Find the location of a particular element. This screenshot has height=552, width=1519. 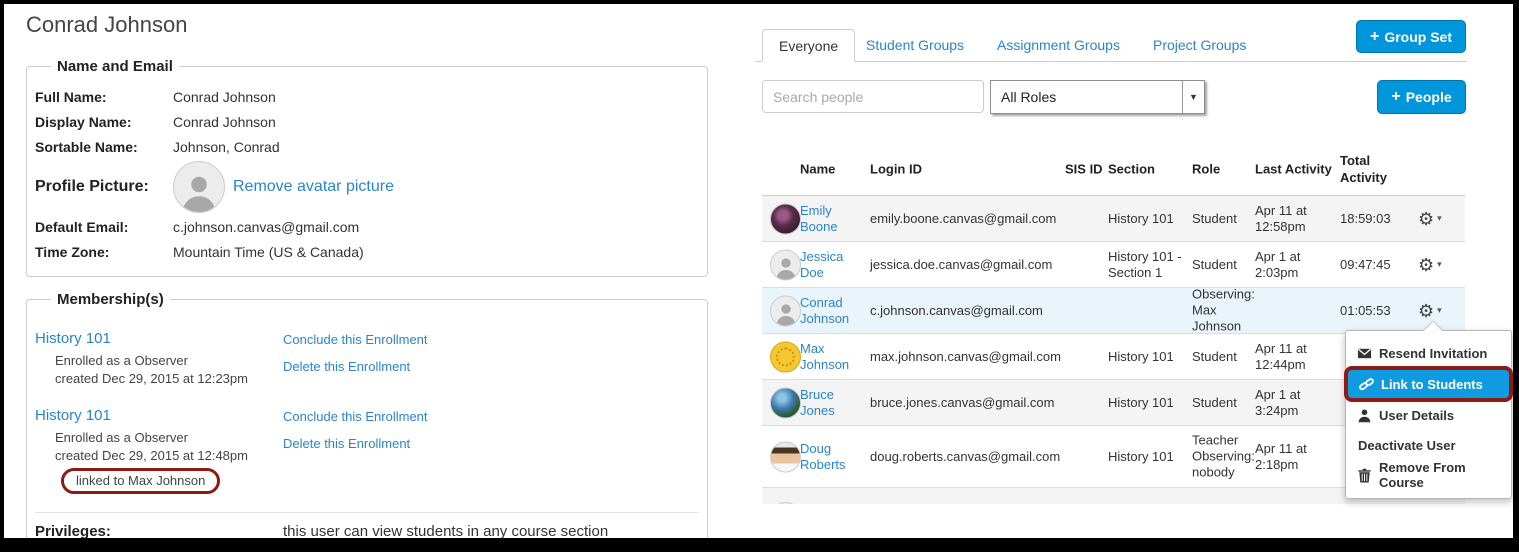

header-login-id: Login ID is located at coordinates (896, 169).